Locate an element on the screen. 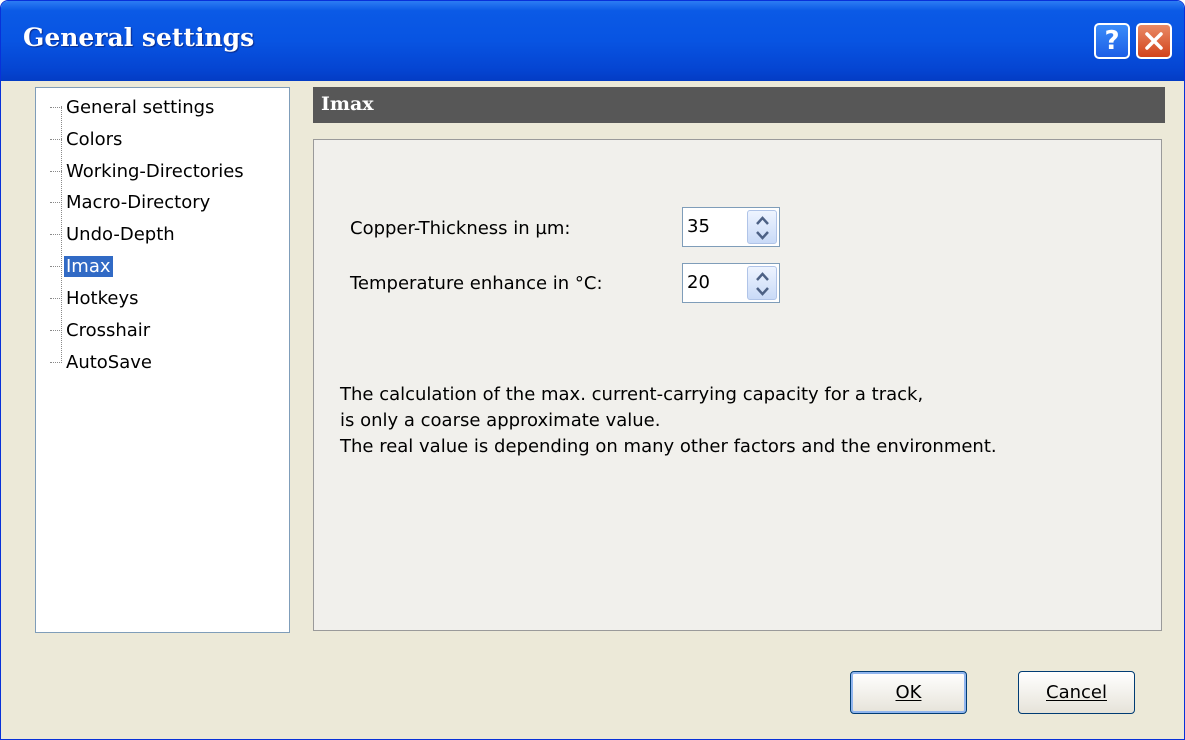 The width and height of the screenshot is (1185, 740). tree-item-label: Hotkeys is located at coordinates (102, 298).